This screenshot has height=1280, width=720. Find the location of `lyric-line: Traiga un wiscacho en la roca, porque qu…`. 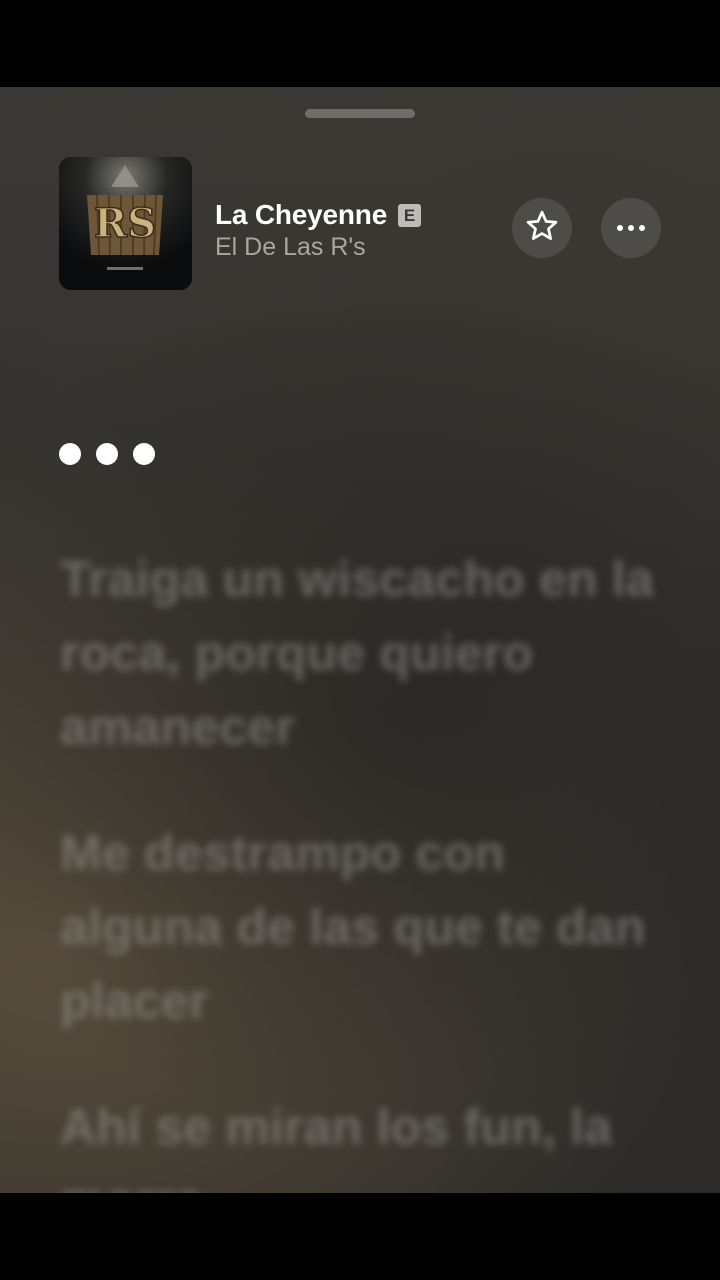

lyric-line: Traiga un wiscacho en la roca, porque qu… is located at coordinates (360, 653).